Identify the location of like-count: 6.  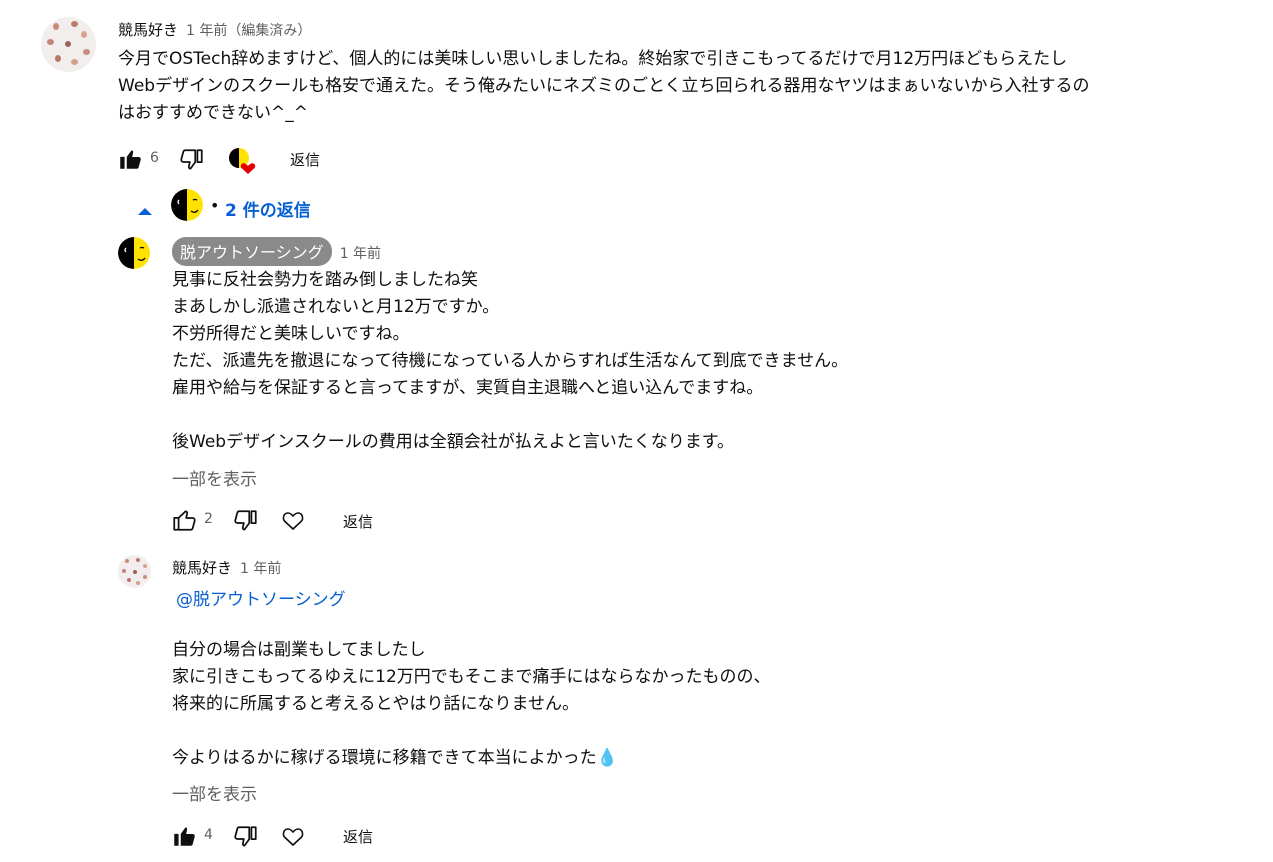
(154, 158).